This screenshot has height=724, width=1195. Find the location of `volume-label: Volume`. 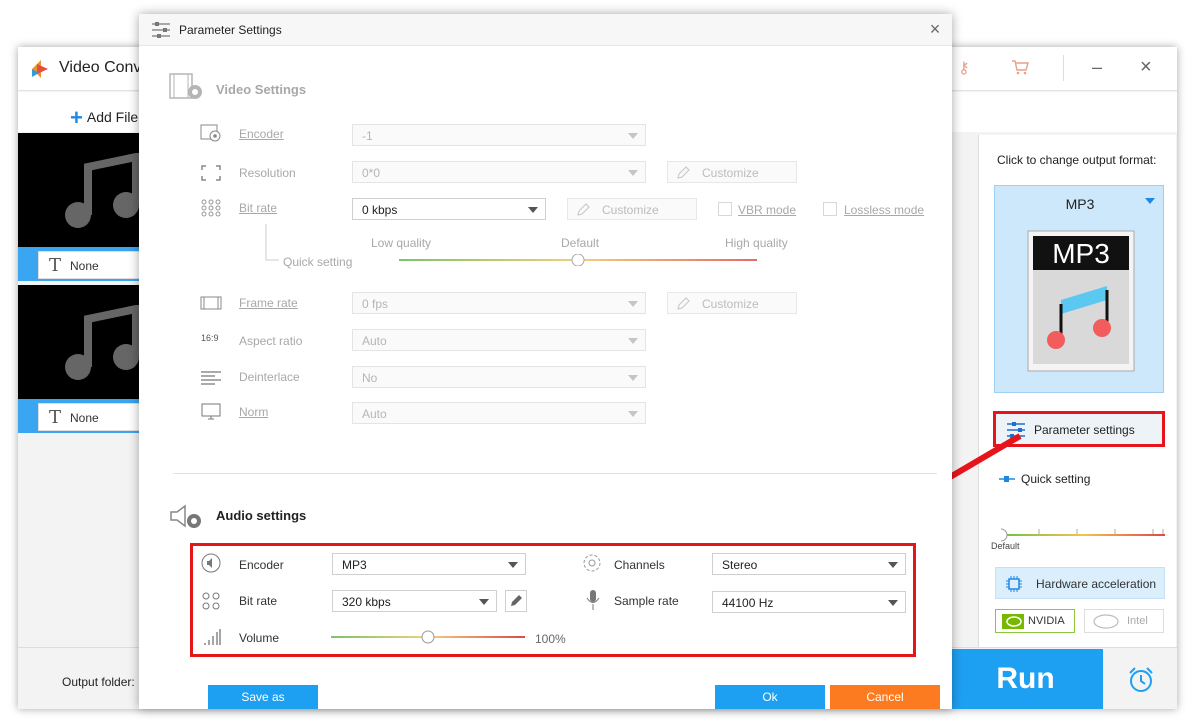

volume-label: Volume is located at coordinates (259, 638).